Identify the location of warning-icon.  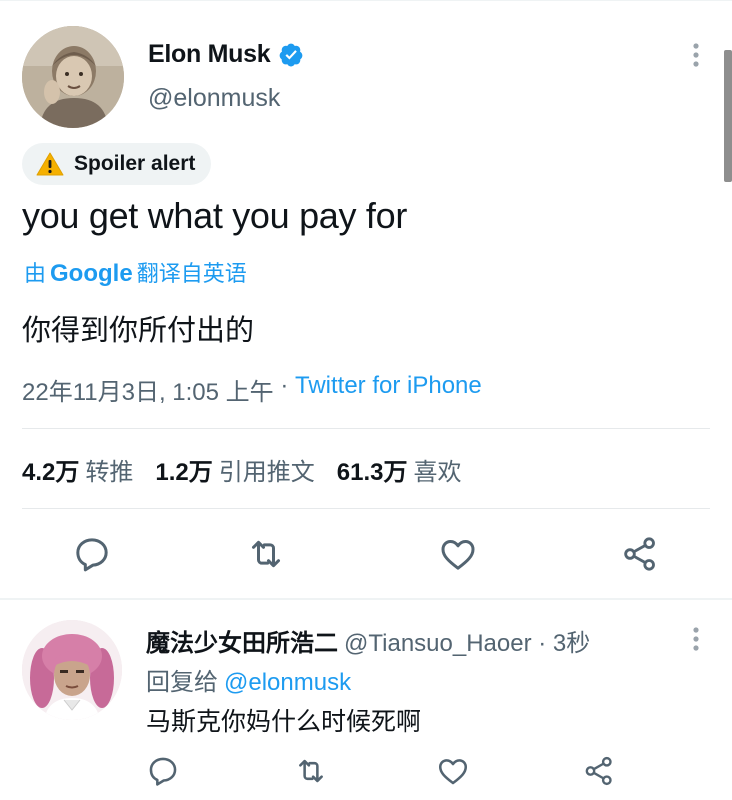
(50, 164).